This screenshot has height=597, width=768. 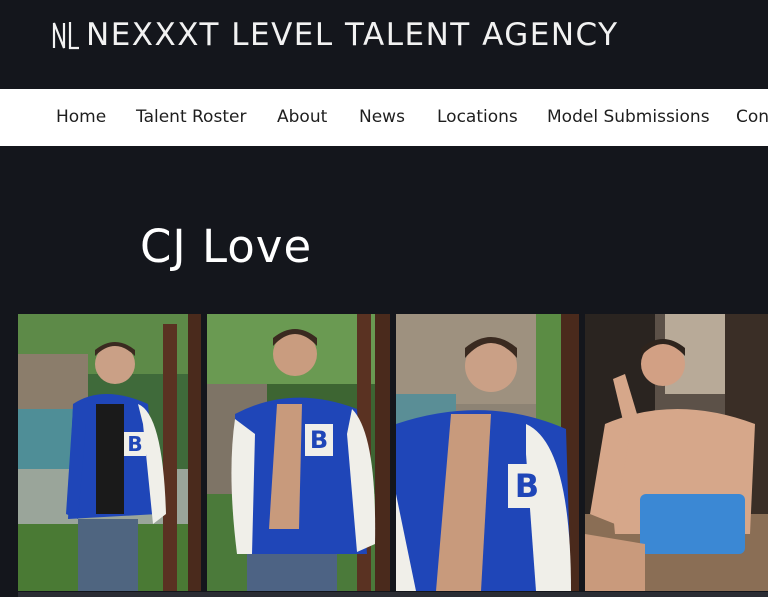 I want to click on photo-2-image: B, so click(x=298, y=452).